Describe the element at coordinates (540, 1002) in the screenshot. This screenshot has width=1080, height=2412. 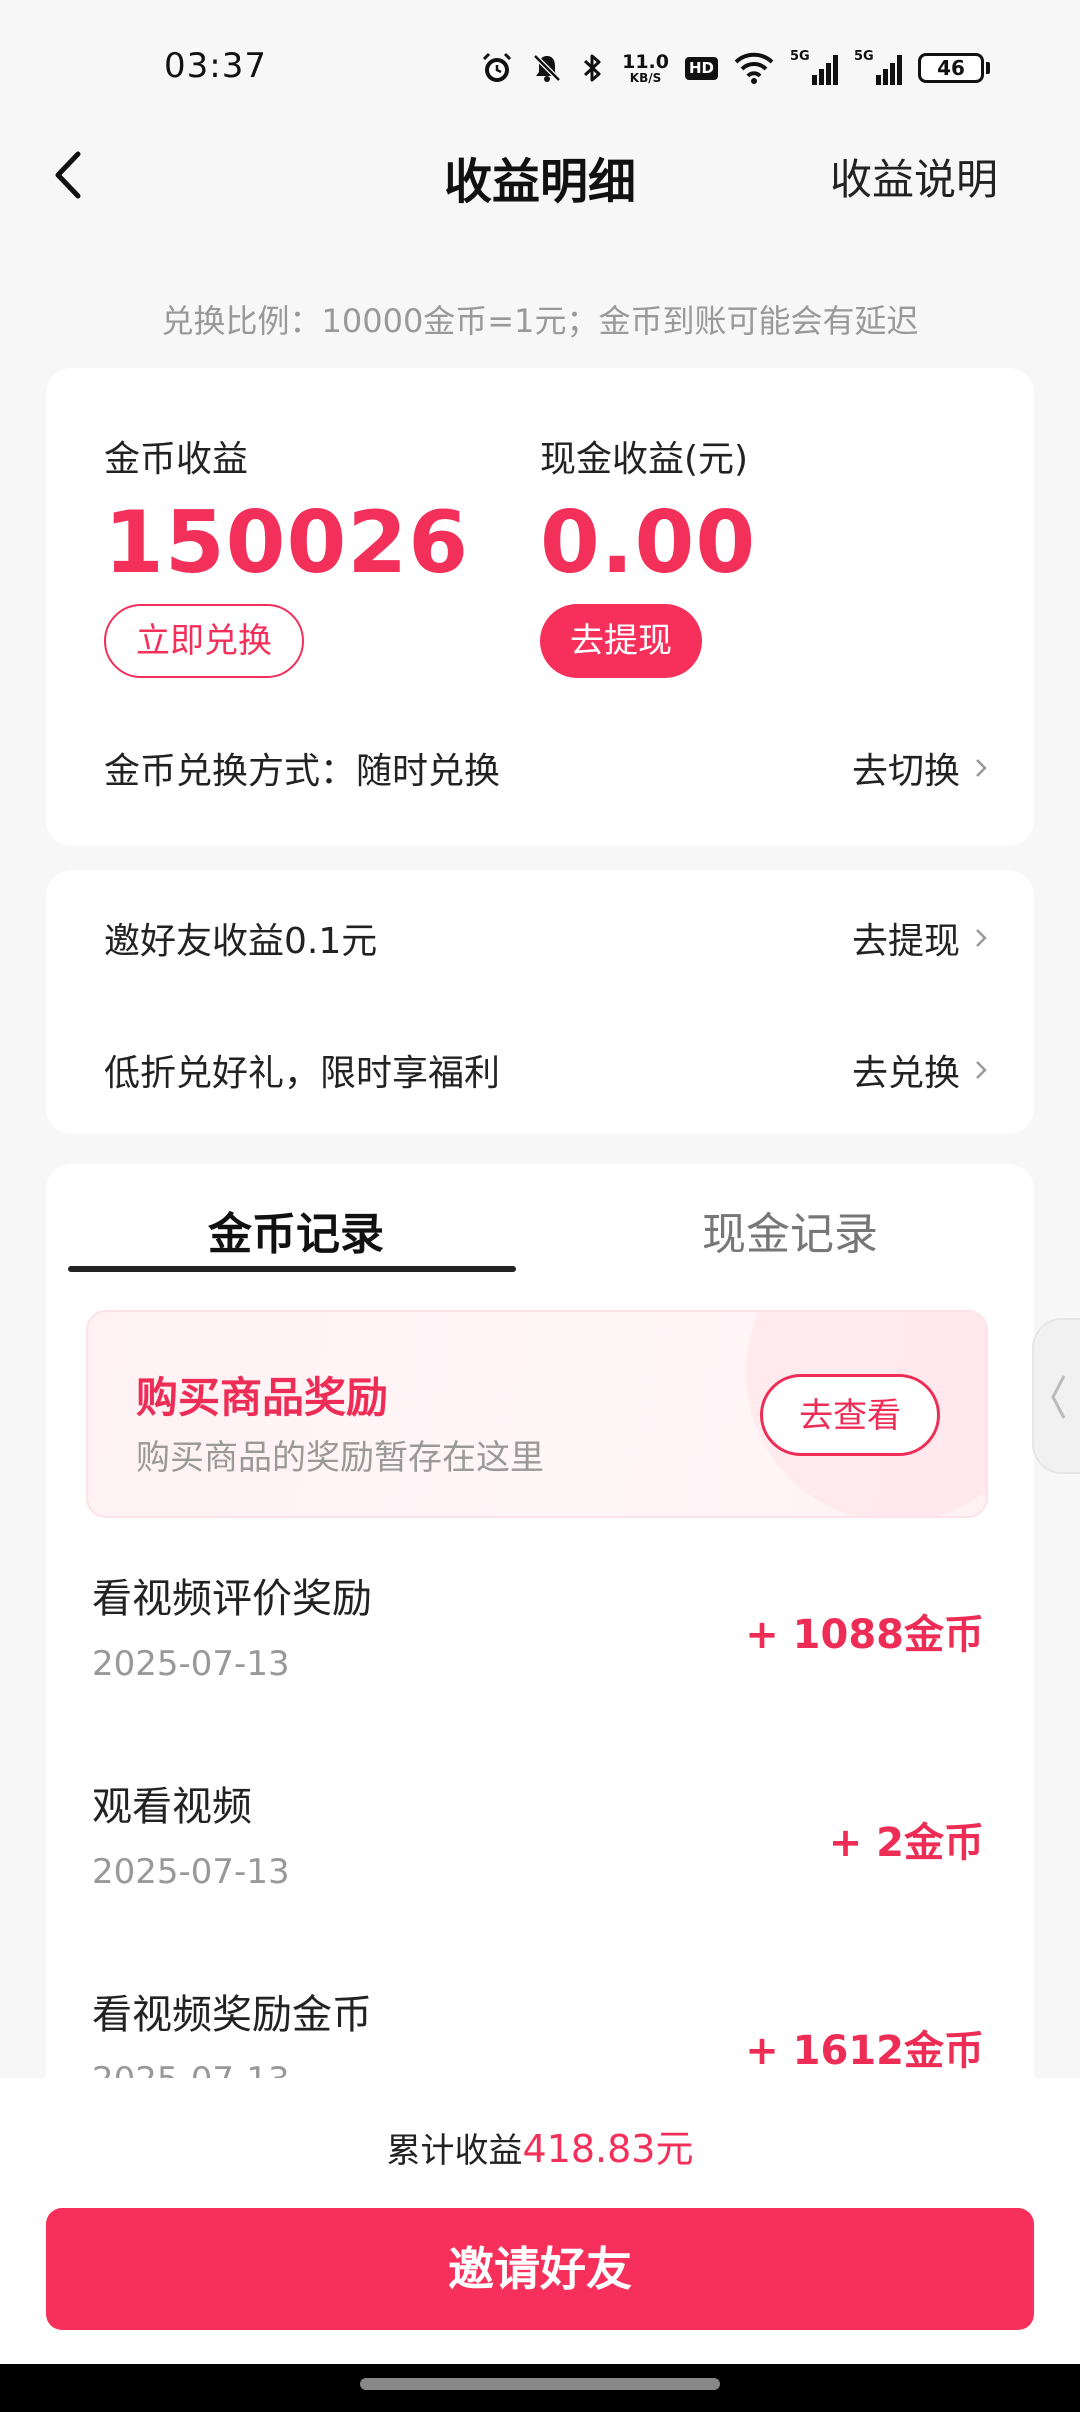
I see `promo-card: 邀好友收益0.1元 去提现 低折兑好礼，限时享福利 去兑换` at that location.